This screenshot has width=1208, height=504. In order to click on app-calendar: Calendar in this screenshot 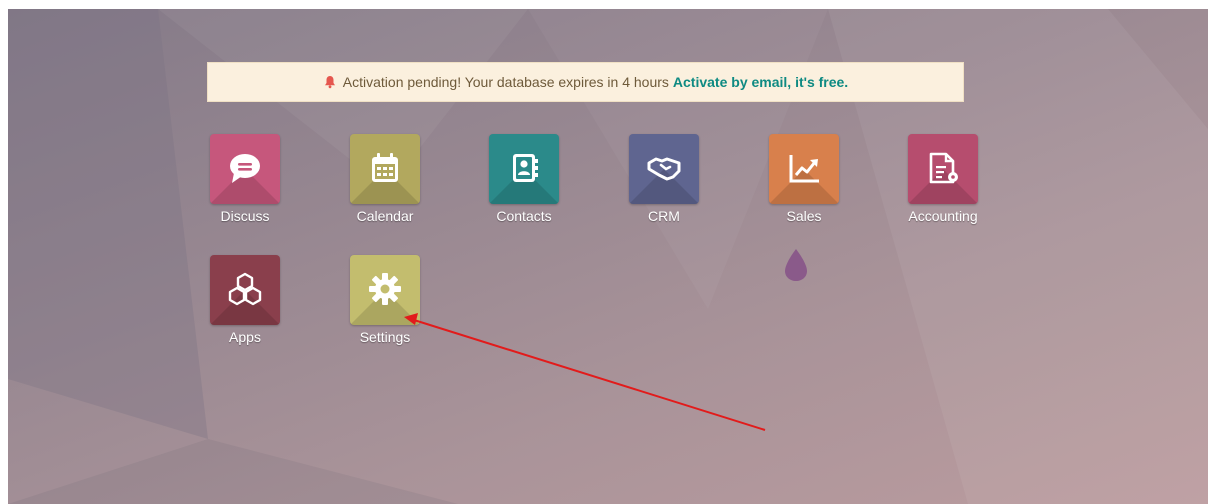, I will do `click(385, 179)`.